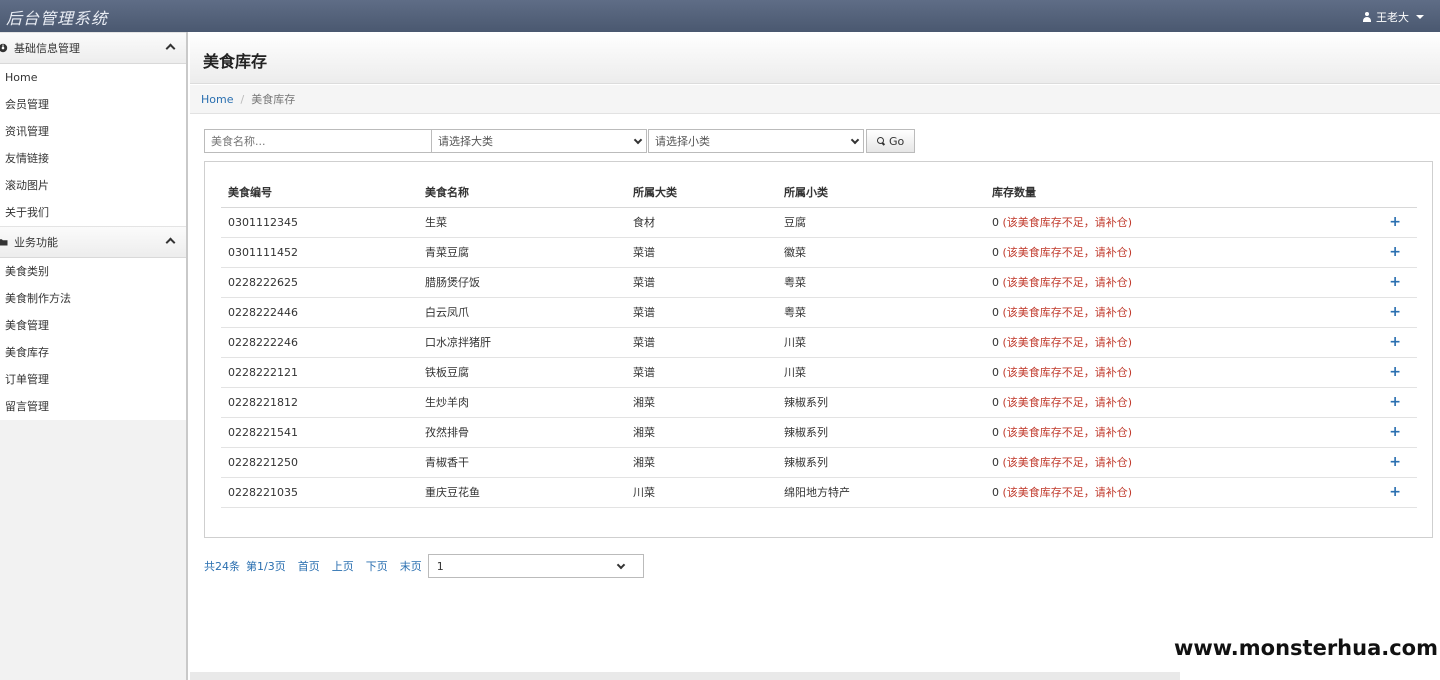 The image size is (1440, 680). I want to click on cell-id: 0228221541, so click(319, 432).